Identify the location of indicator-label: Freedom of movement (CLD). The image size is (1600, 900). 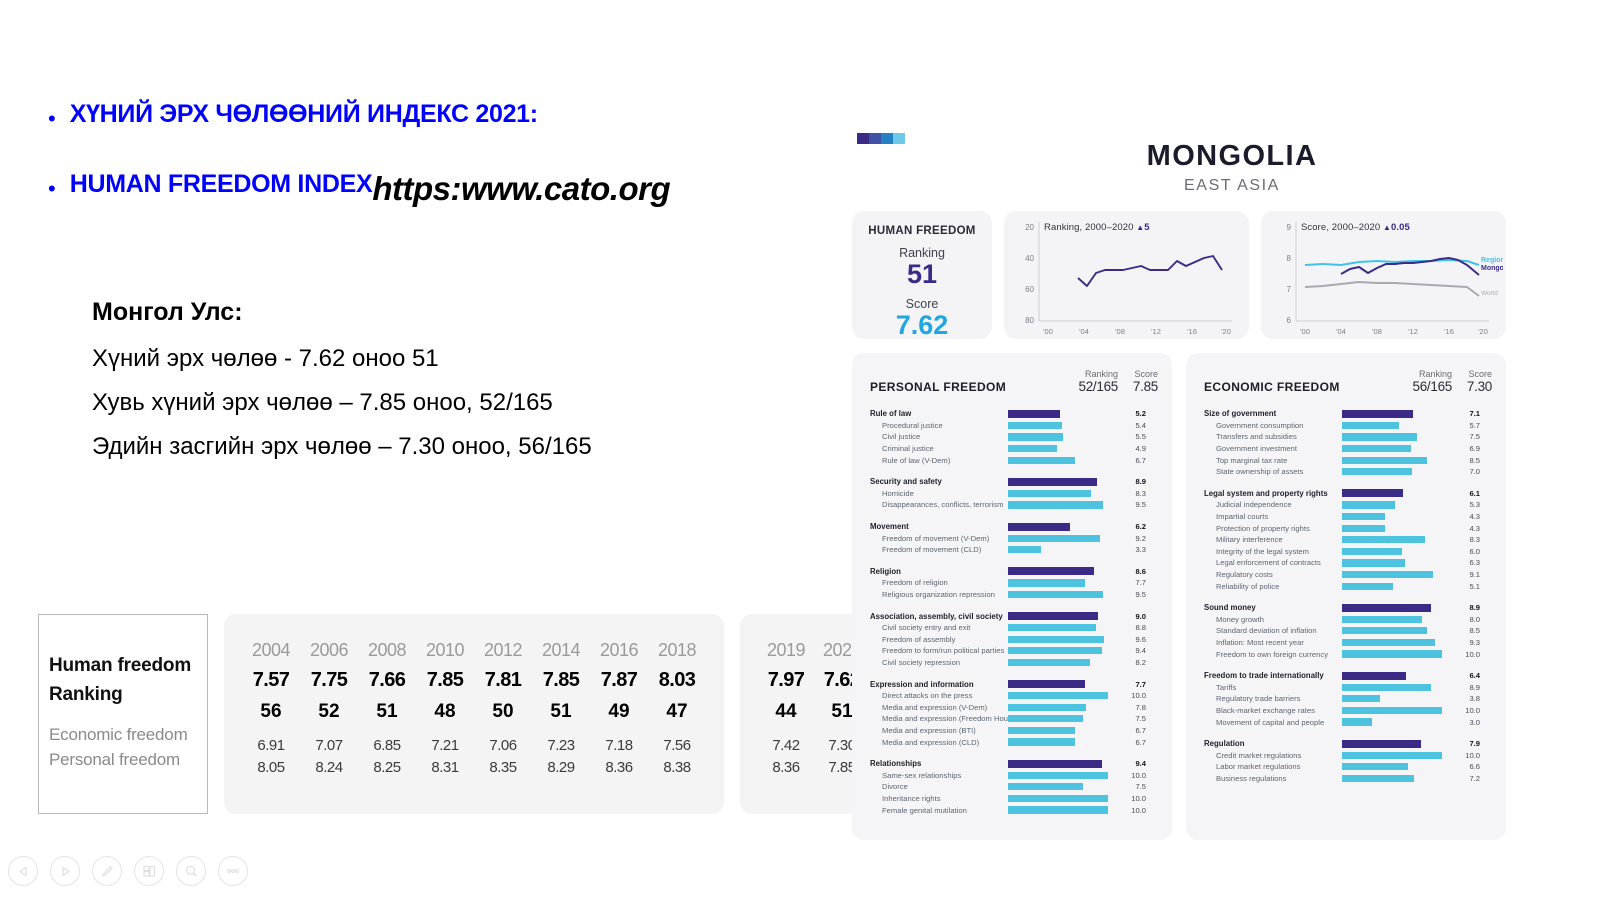
(932, 550).